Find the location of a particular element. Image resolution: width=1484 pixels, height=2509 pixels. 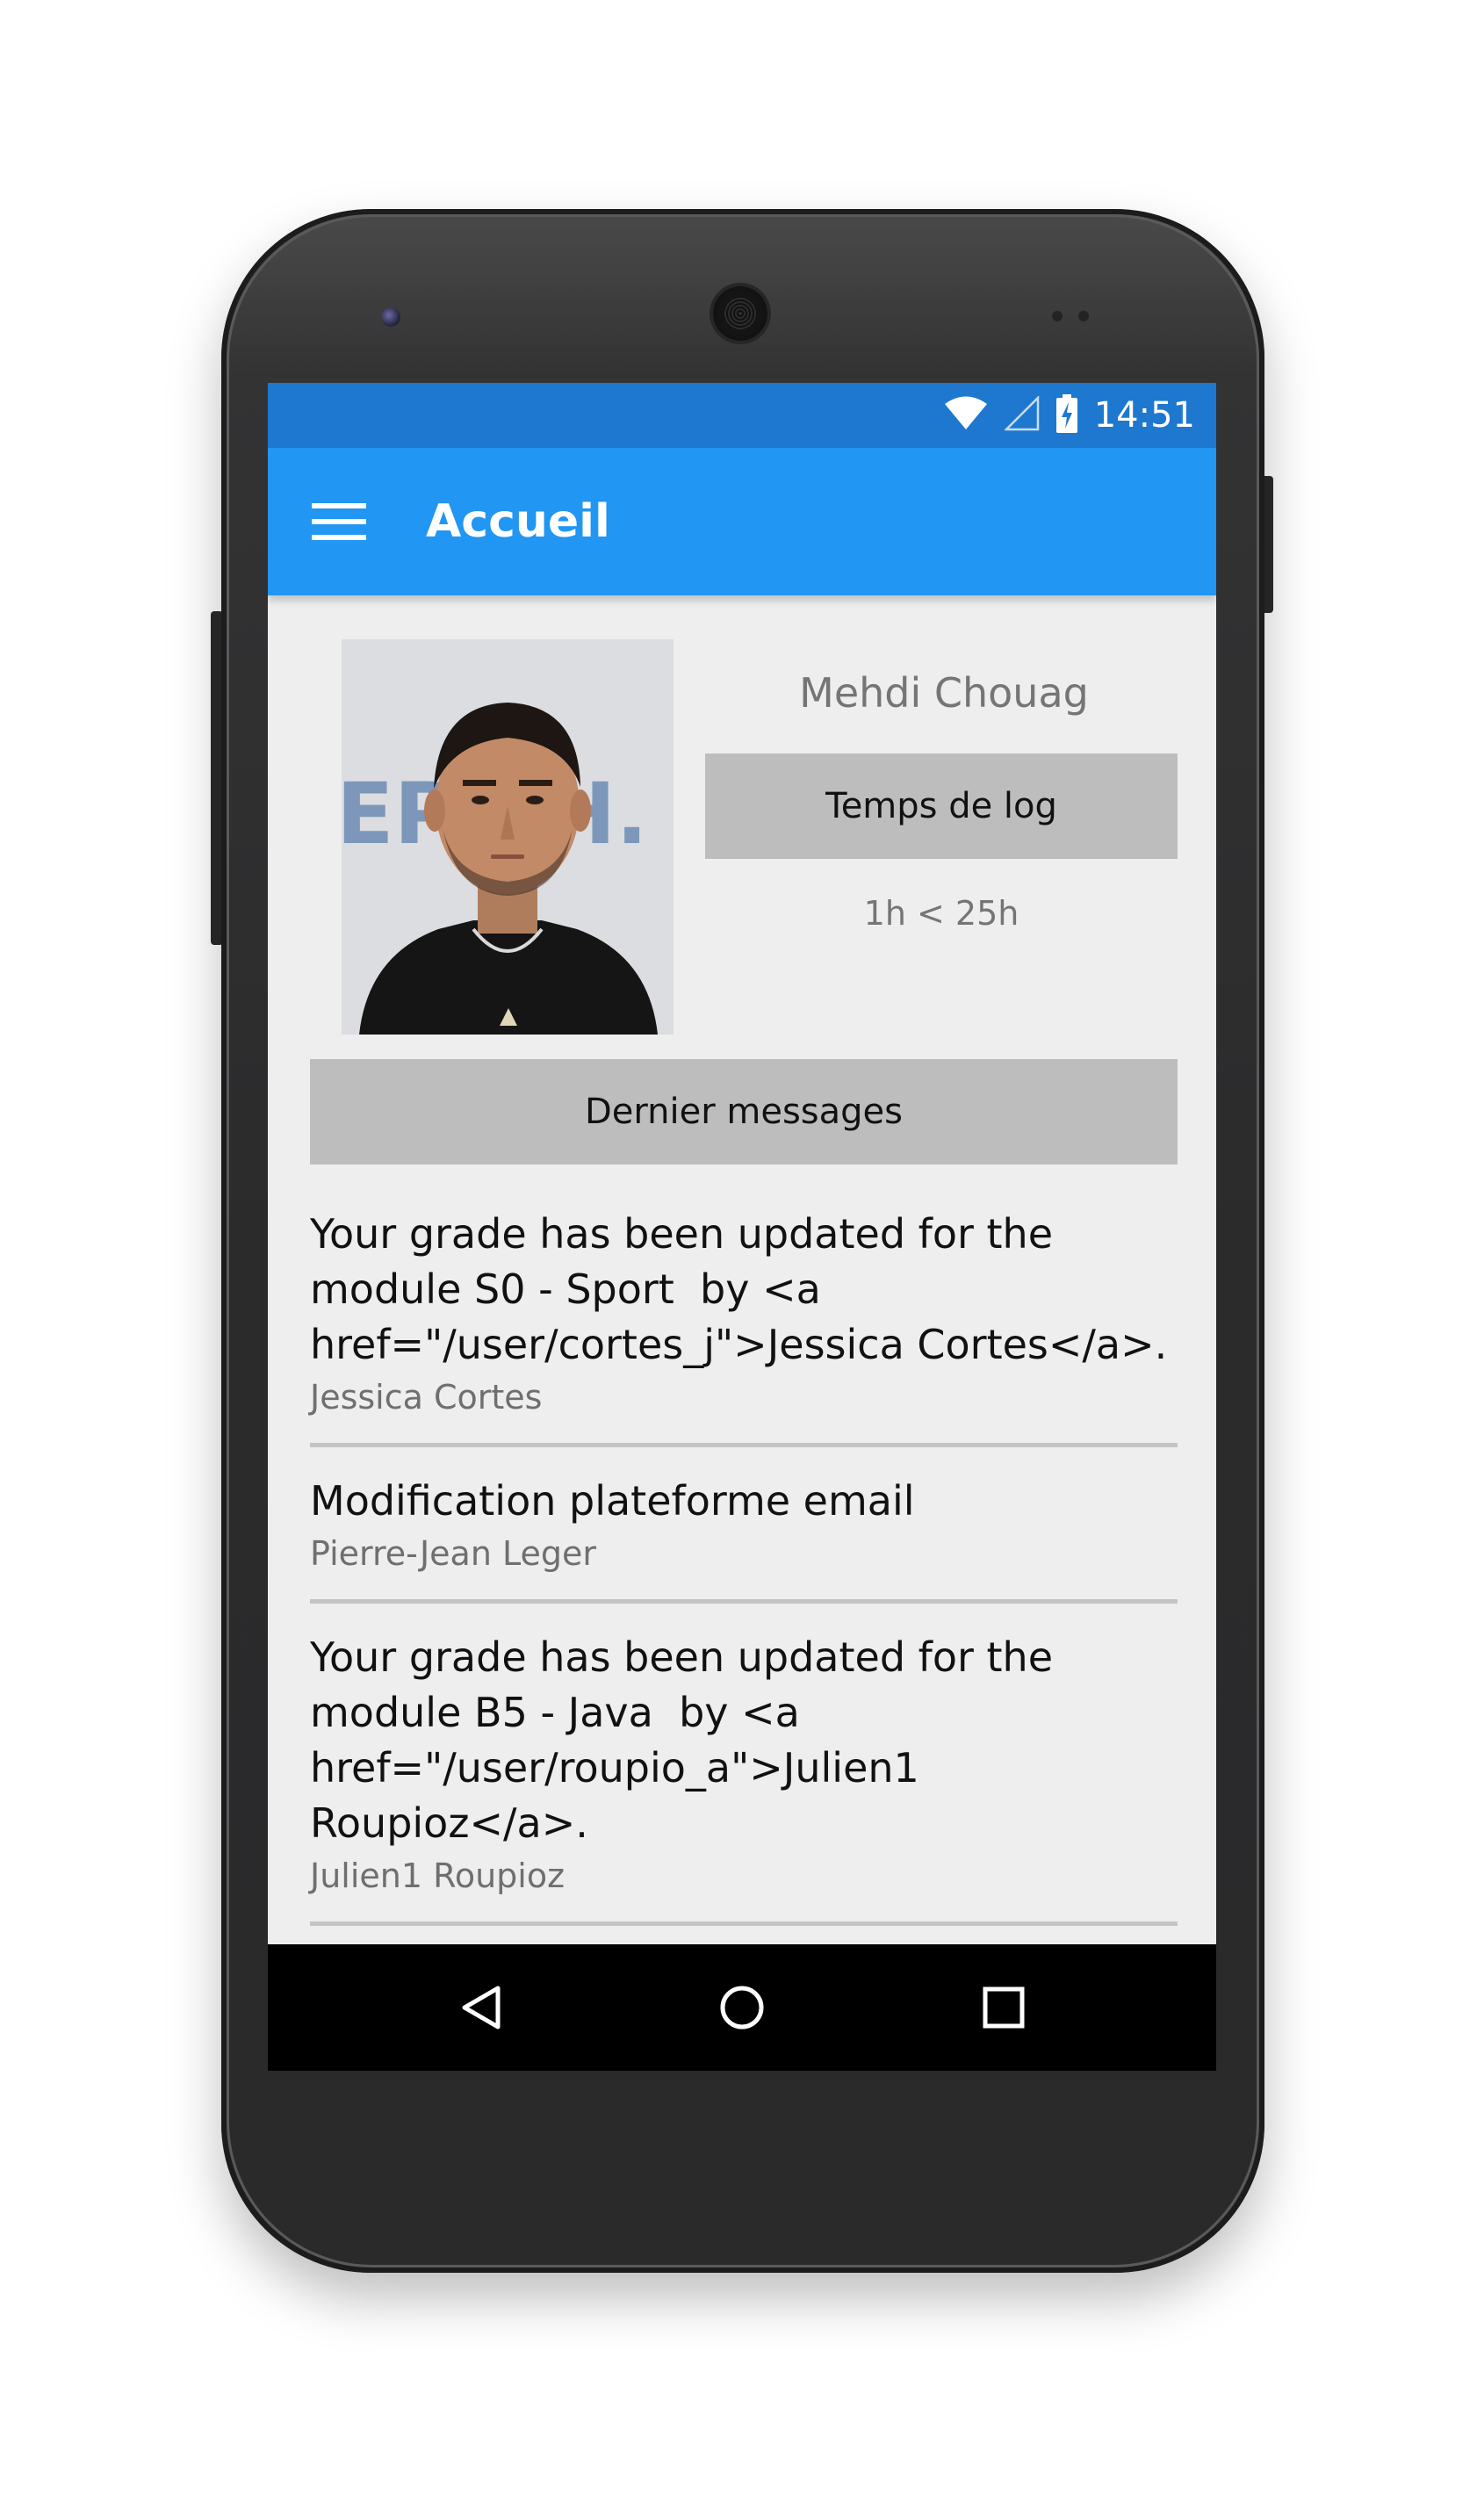

status-time: 14:51 is located at coordinates (1144, 415).